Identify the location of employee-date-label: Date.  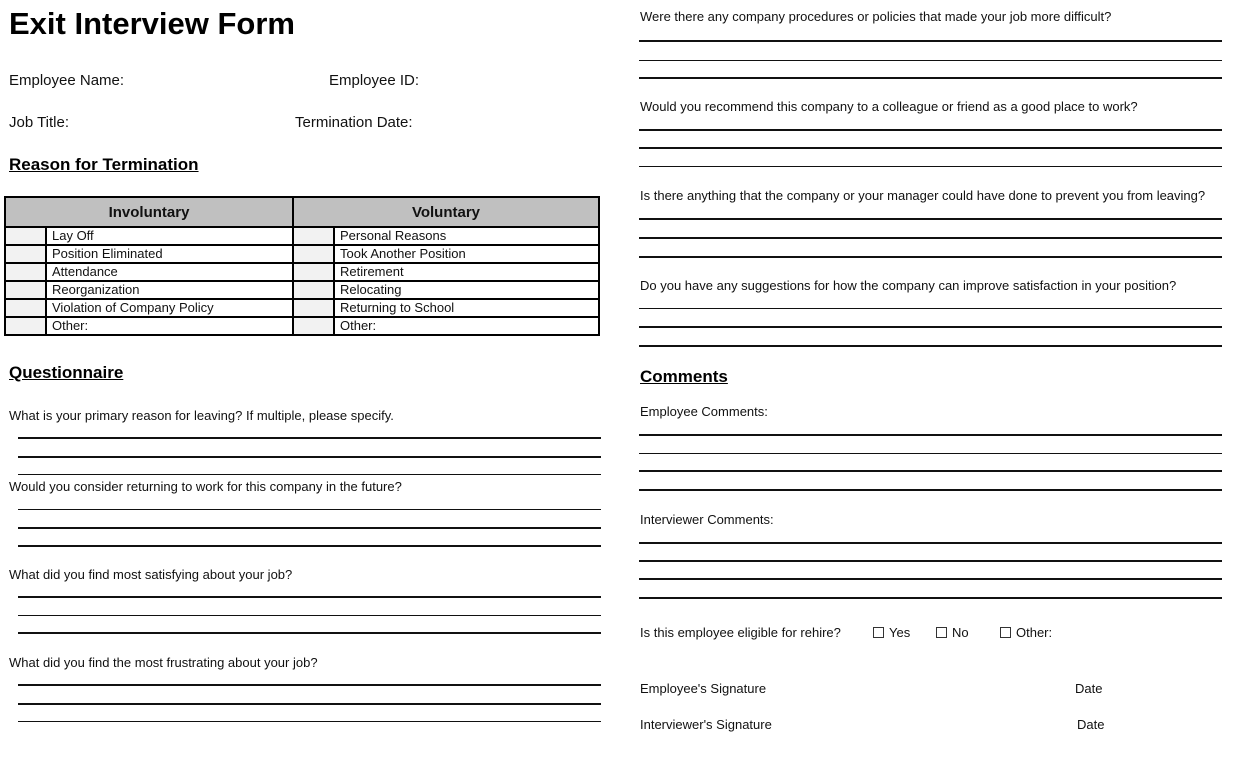
(1089, 688).